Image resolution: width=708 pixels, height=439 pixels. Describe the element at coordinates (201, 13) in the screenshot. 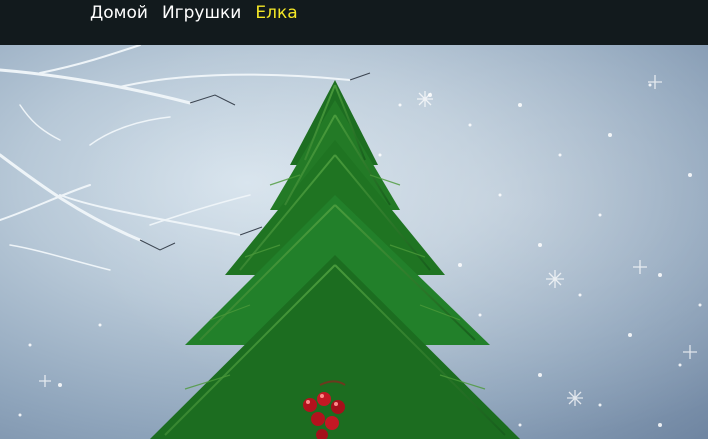

I see `nav-link-toys: Игрушки` at that location.